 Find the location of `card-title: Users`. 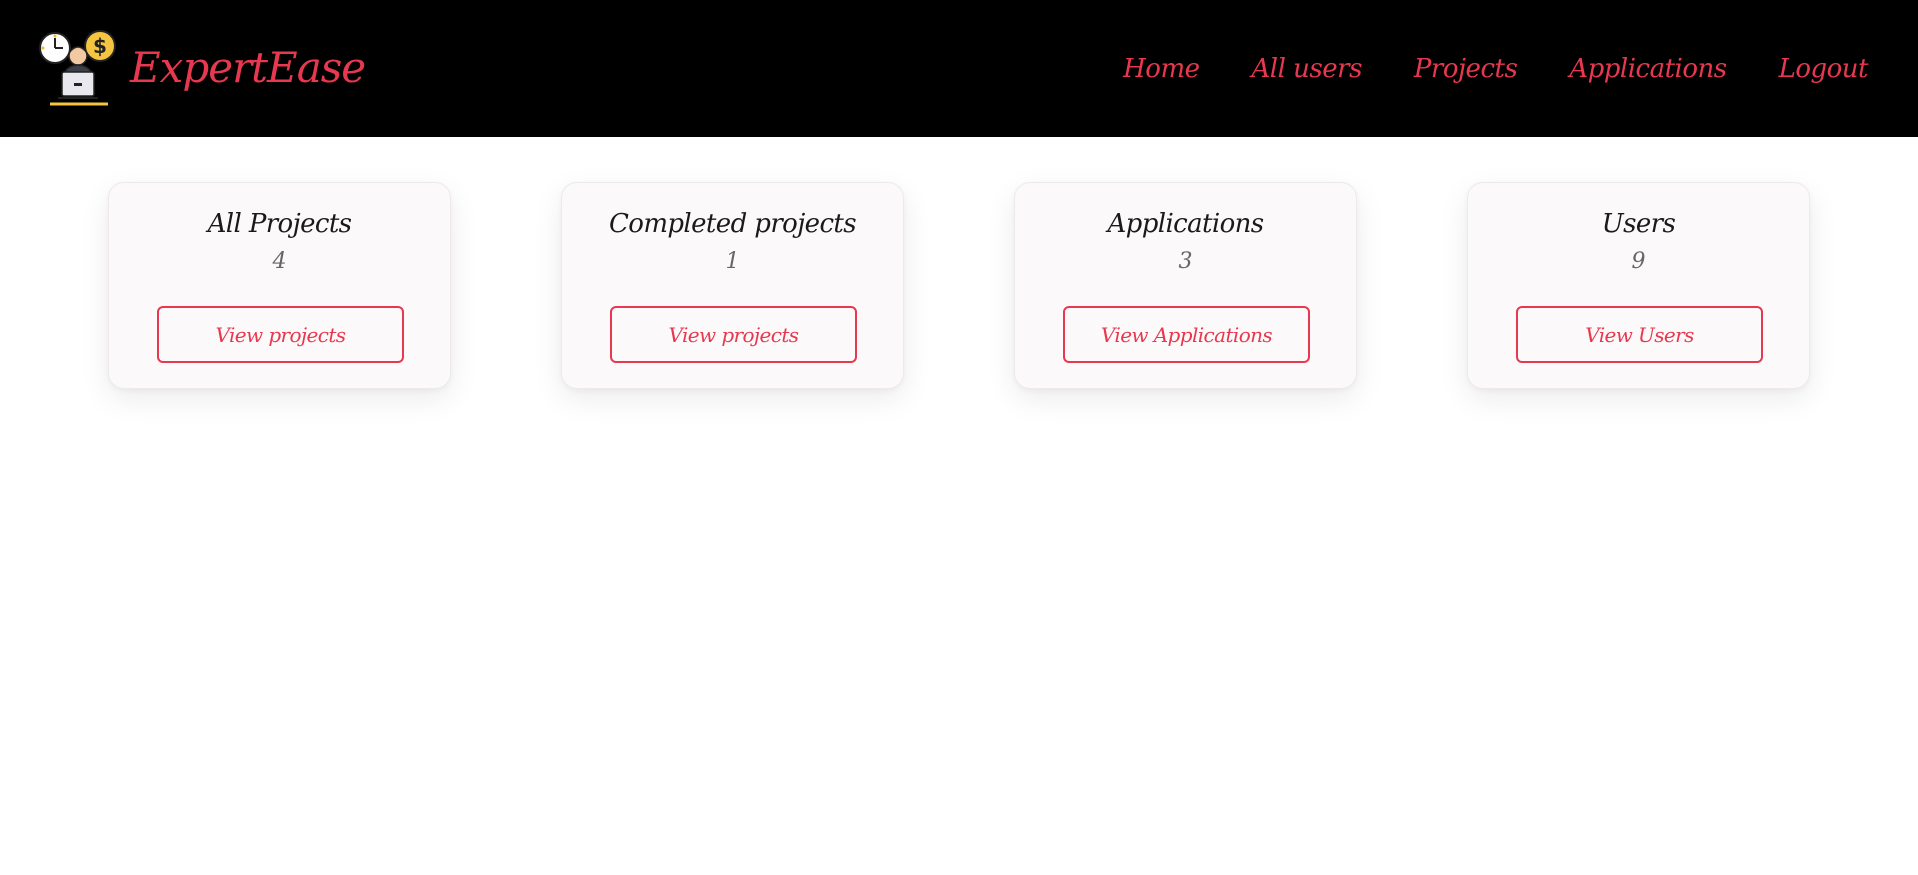

card-title: Users is located at coordinates (1638, 224).